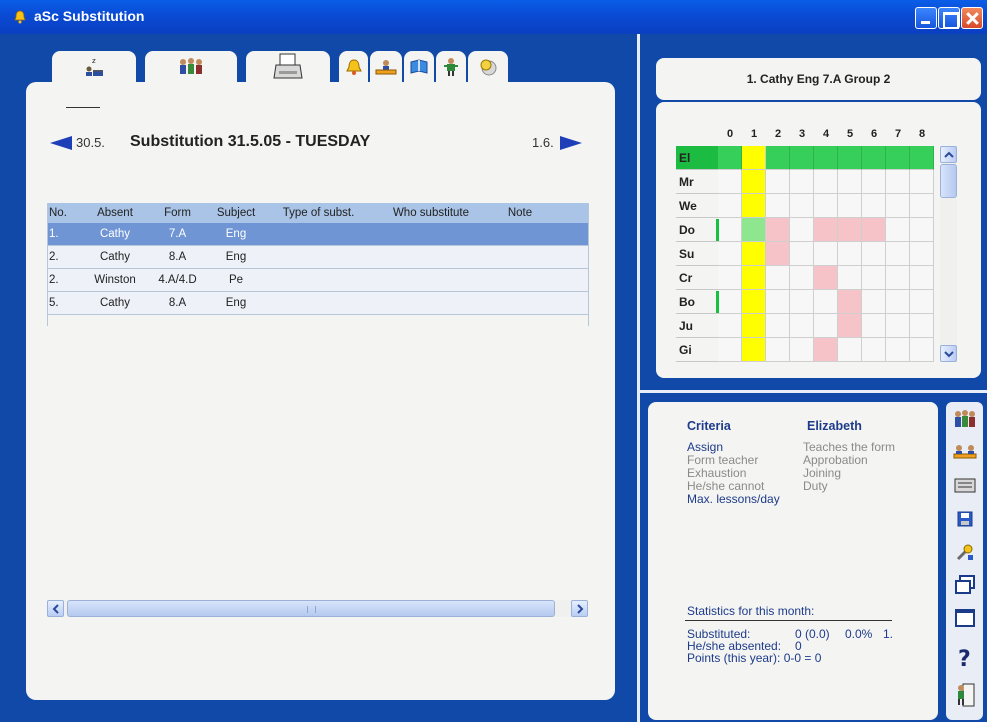 This screenshot has width=987, height=722. What do you see at coordinates (813, 391) in the screenshot?
I see `horizontal-splitter` at bounding box center [813, 391].